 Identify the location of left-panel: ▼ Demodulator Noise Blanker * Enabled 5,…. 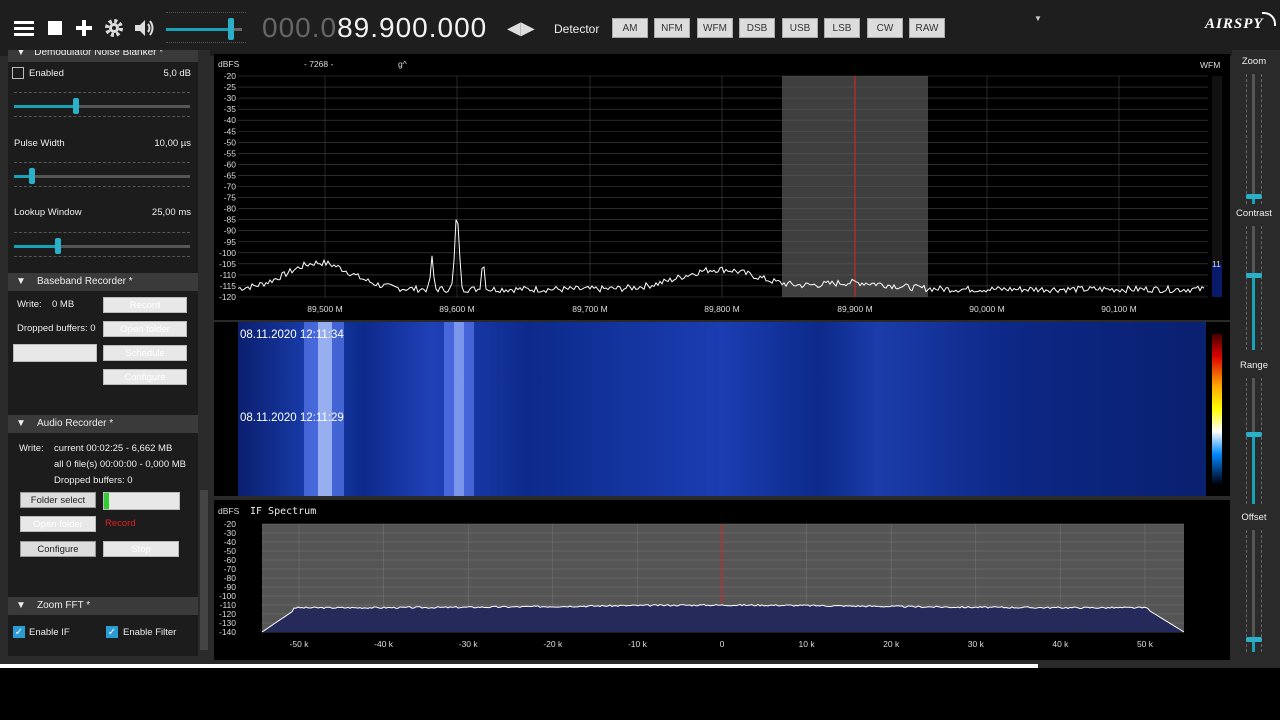
(103, 353).